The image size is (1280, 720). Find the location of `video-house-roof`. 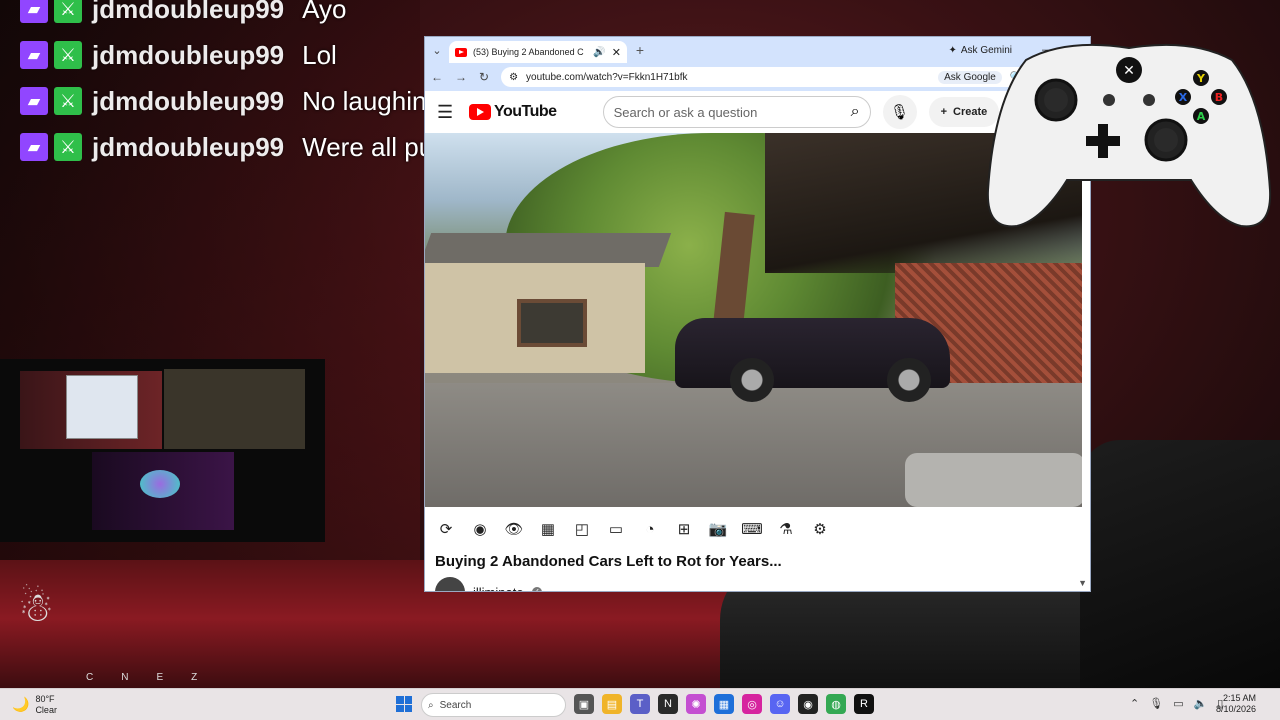

video-house-roof is located at coordinates (548, 250).